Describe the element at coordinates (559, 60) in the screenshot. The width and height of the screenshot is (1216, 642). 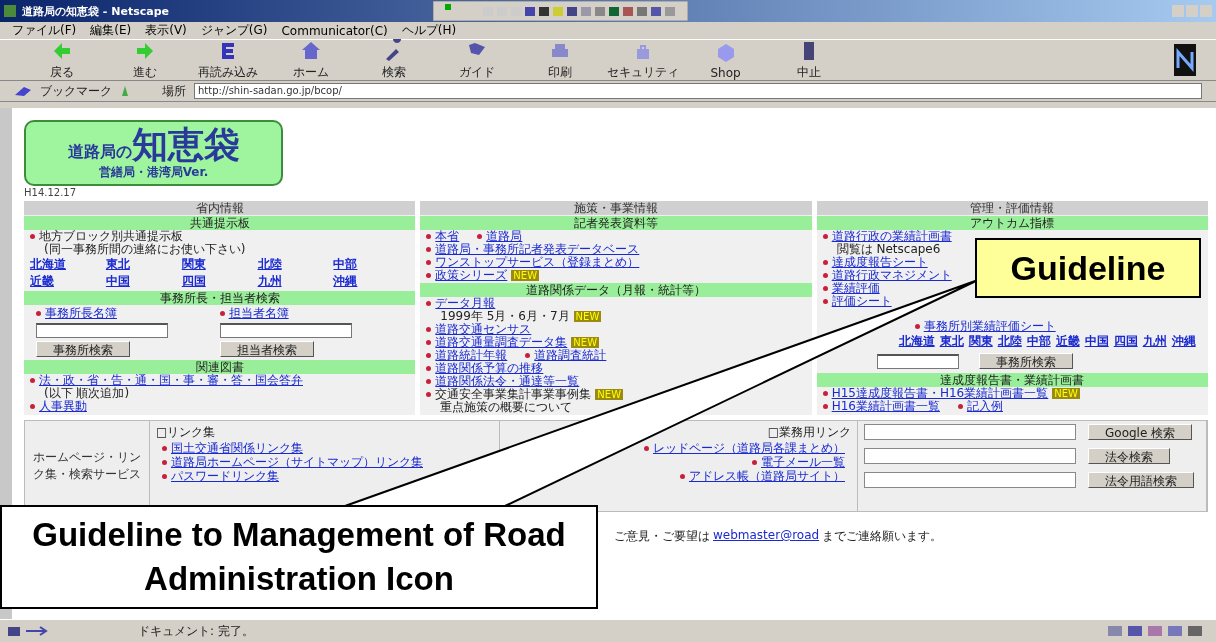
I see `toolbar-button: 印刷` at that location.